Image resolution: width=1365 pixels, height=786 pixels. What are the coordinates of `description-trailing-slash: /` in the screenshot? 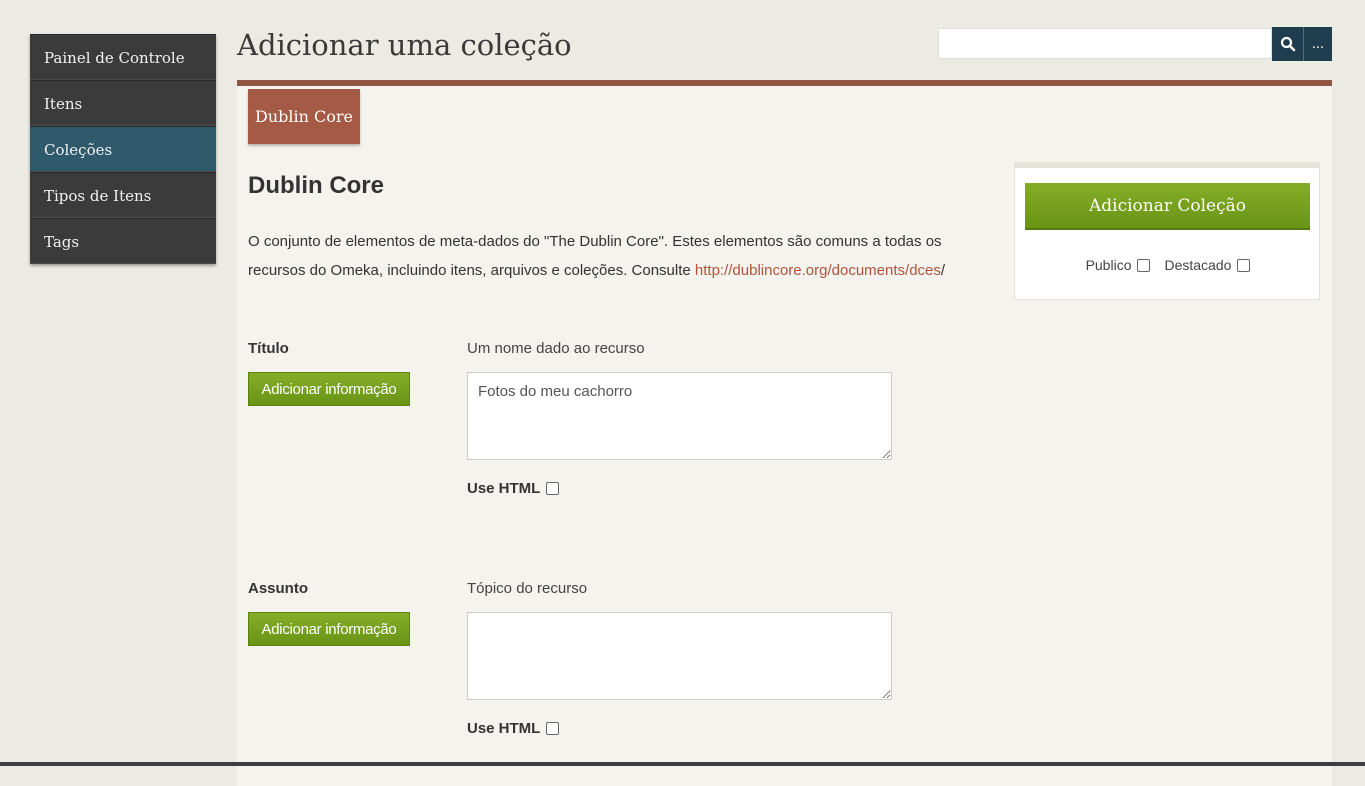 It's located at (943, 270).